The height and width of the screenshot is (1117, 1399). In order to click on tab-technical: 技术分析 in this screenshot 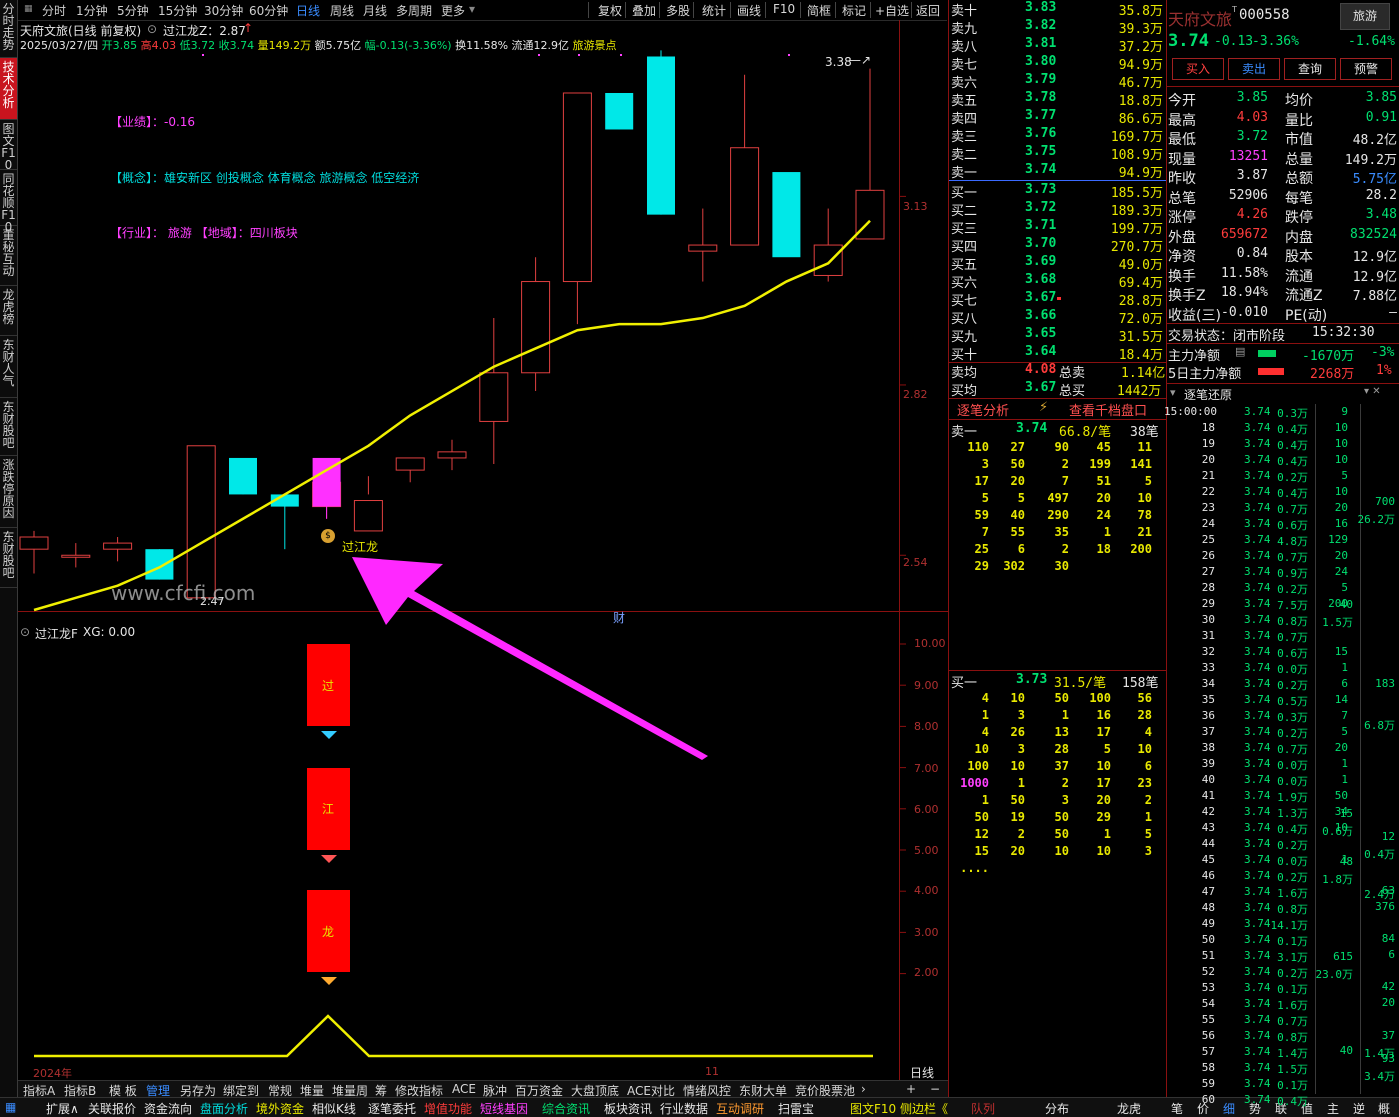, I will do `click(8, 89)`.